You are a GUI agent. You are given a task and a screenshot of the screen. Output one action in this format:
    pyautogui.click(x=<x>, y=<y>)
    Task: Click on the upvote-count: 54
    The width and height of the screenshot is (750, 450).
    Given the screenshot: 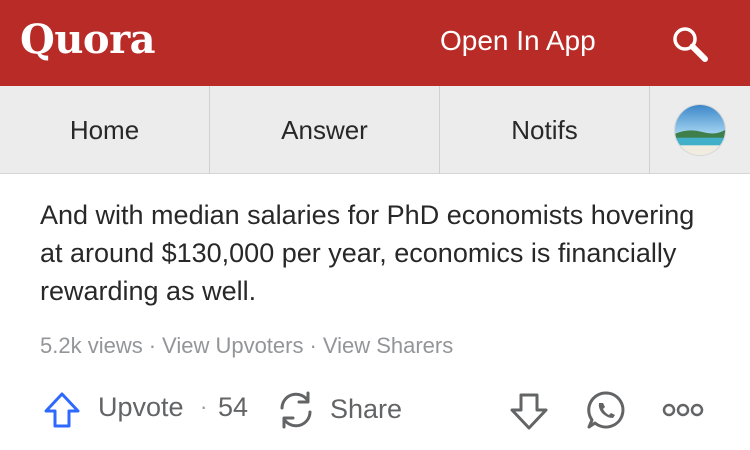 What is the action you would take?
    pyautogui.click(x=233, y=407)
    